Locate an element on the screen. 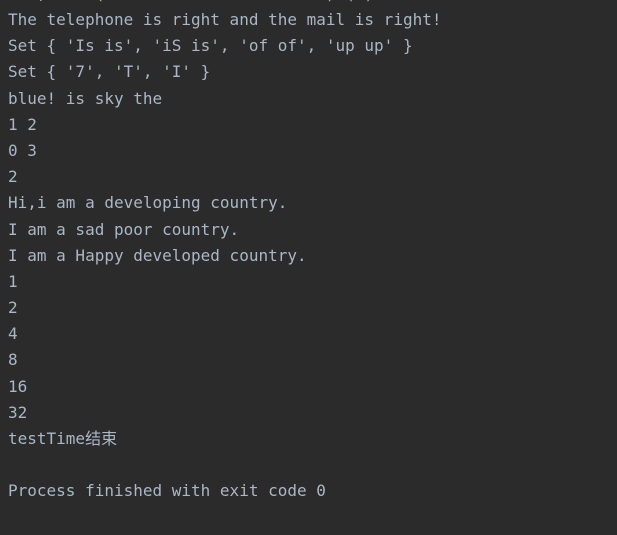  console-line-10: I am a Happy developed country. is located at coordinates (157, 255).